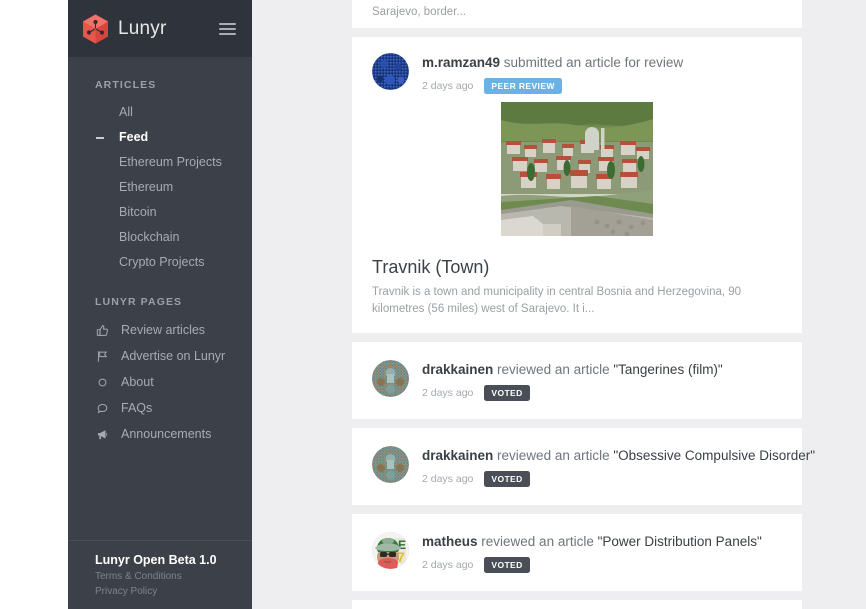 This screenshot has height=609, width=866. What do you see at coordinates (137, 382) in the screenshot?
I see `sidebar-page-label: About` at bounding box center [137, 382].